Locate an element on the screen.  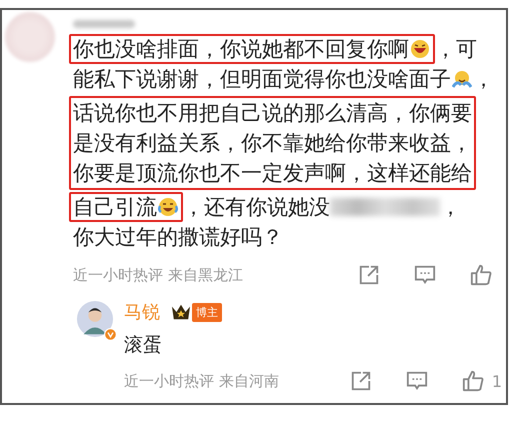
comment-text: 能私下说谢谢，但明面觉得你也没啥面子 is located at coordinates (262, 79).